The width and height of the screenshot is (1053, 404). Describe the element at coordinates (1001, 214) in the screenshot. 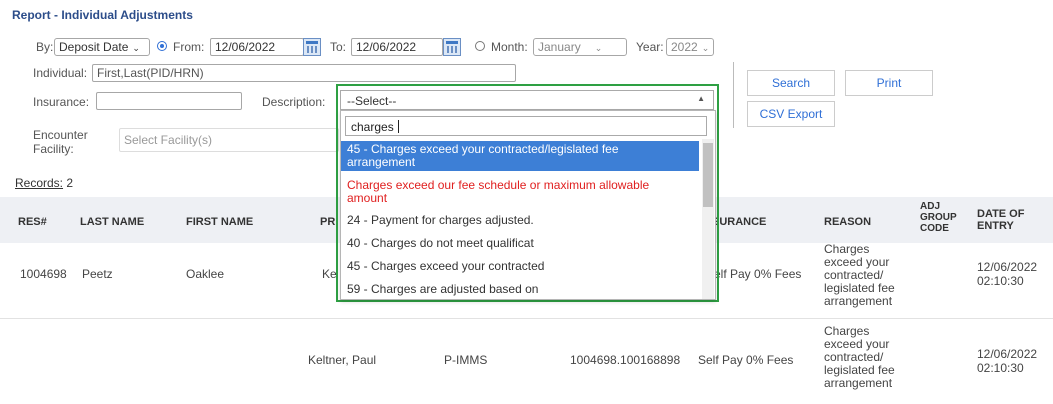

I see `col-date-line1: DATE OF` at that location.